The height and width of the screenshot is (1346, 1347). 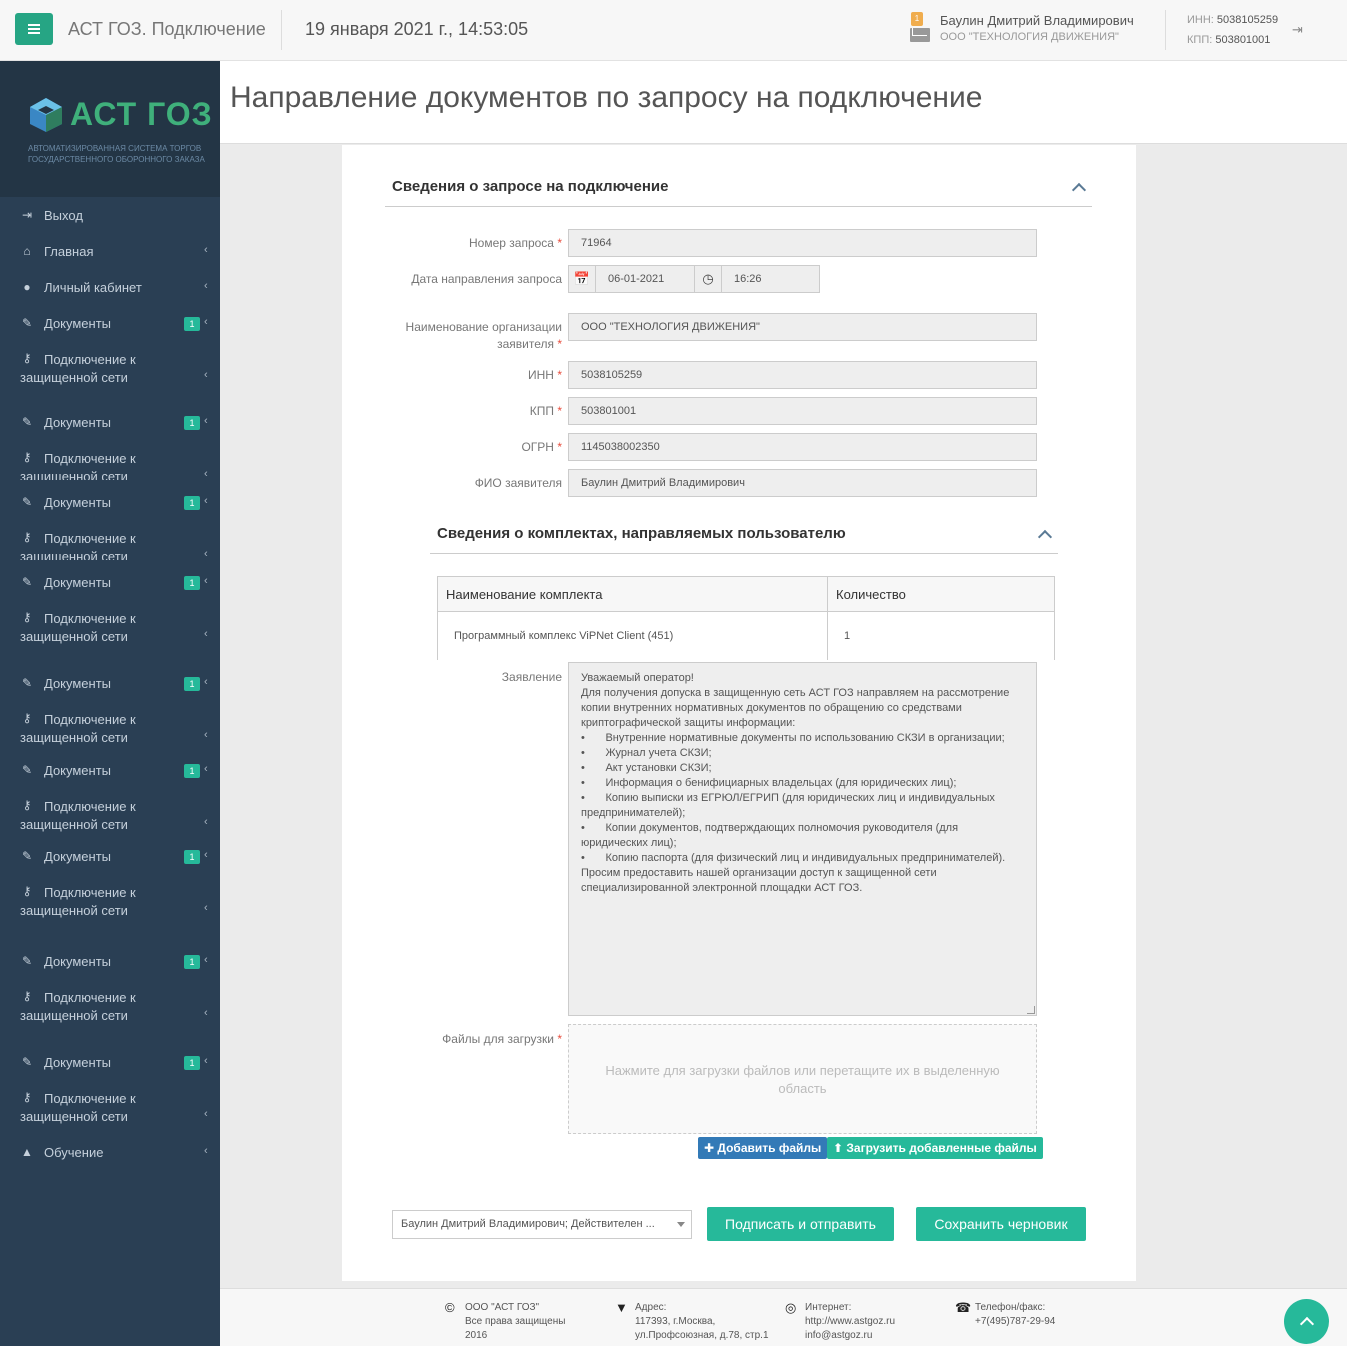 I want to click on footer-text: ООО "АСТ ГОЗ", so click(x=502, y=1307).